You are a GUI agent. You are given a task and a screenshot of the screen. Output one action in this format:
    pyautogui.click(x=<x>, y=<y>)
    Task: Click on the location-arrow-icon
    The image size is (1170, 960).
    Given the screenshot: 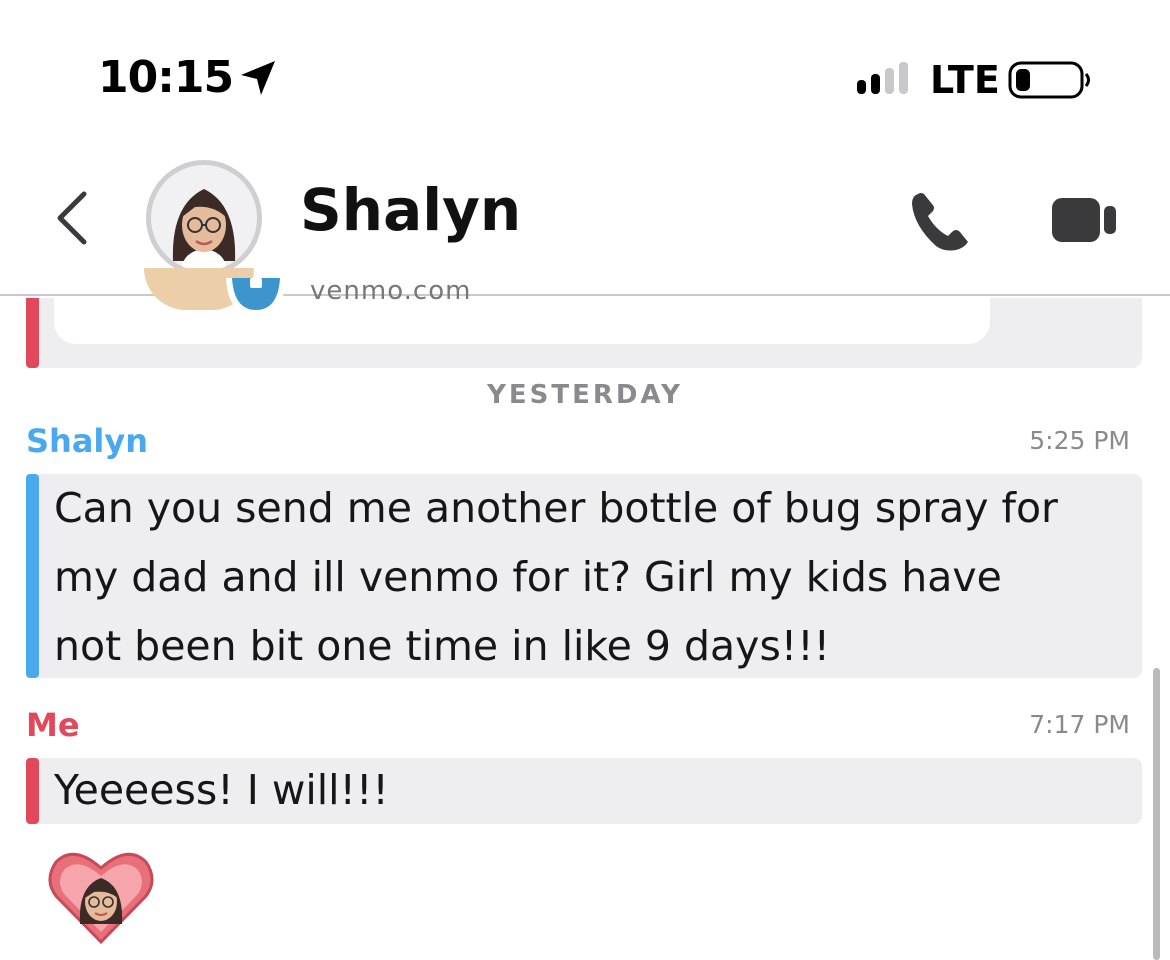 What is the action you would take?
    pyautogui.click(x=258, y=78)
    